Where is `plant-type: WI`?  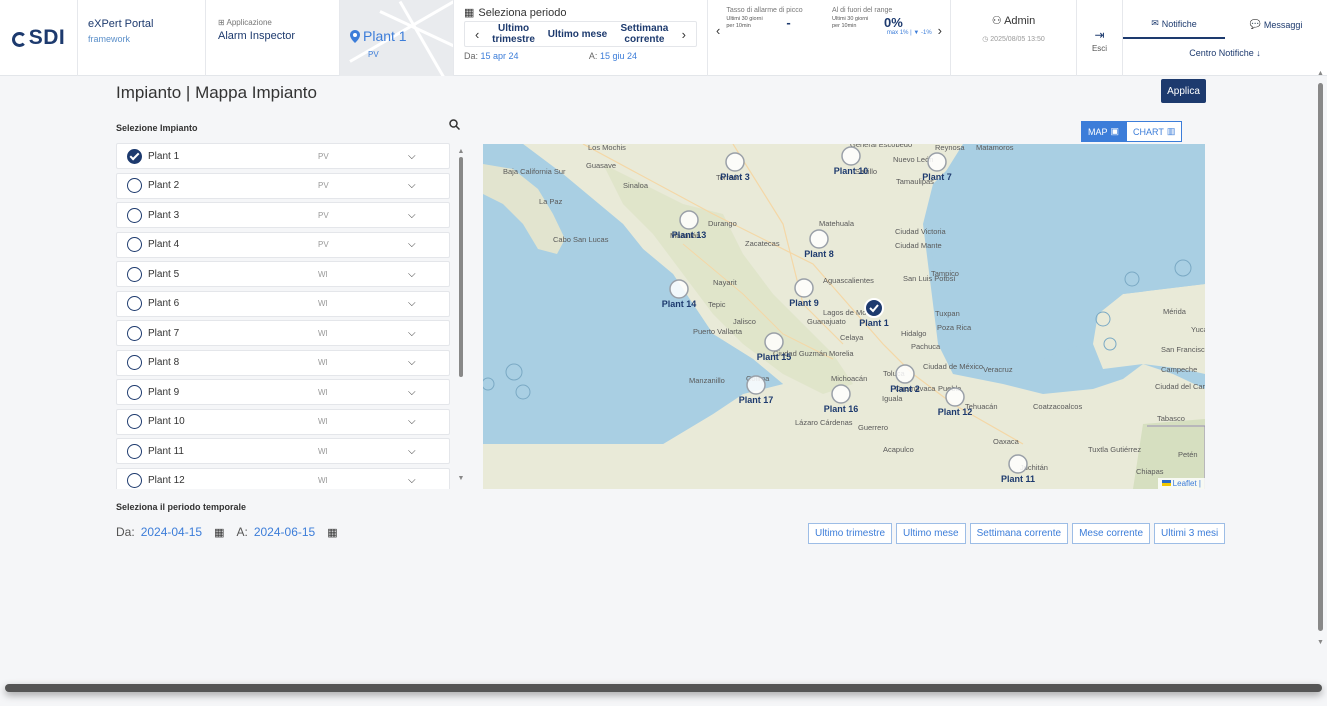 plant-type: WI is located at coordinates (323, 421).